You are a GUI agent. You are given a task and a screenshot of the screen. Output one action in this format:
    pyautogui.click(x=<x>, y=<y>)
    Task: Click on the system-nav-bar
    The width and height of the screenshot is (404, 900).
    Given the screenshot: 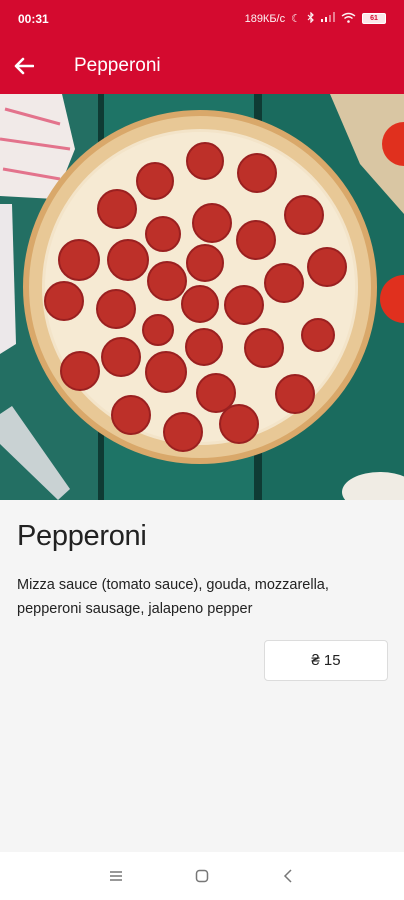 What is the action you would take?
    pyautogui.click(x=202, y=876)
    